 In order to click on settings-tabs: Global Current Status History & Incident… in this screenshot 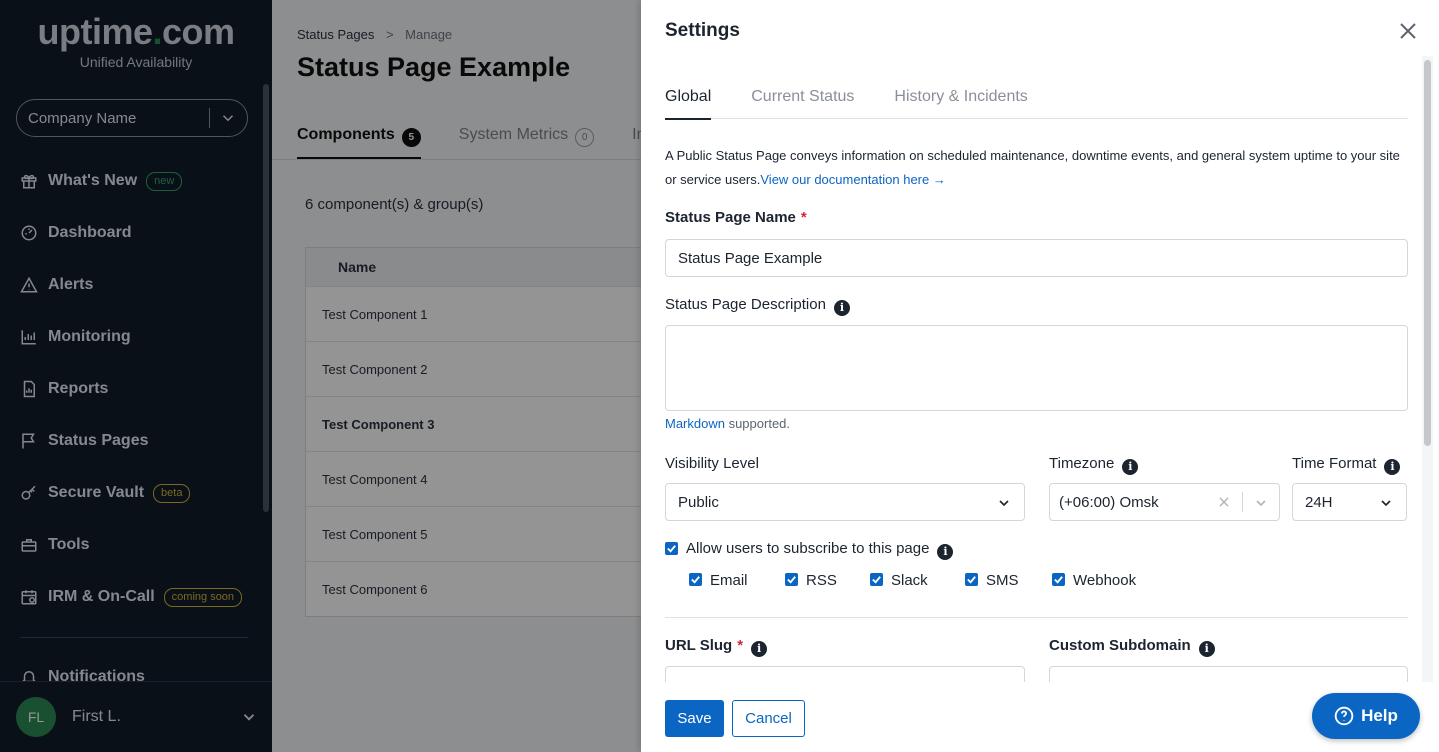, I will do `click(1036, 104)`.